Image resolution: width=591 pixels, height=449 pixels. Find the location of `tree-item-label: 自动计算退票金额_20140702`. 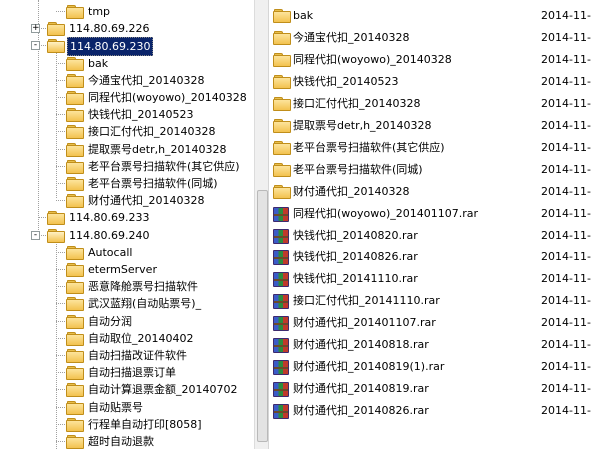

tree-item-label: 自动计算退票金额_20140702 is located at coordinates (163, 390).